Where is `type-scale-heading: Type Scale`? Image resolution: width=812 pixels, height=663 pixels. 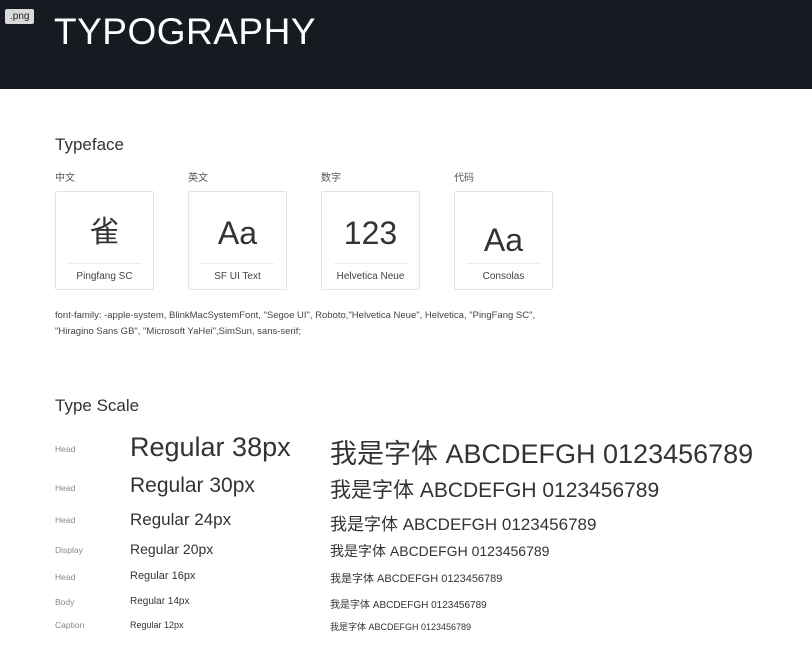 type-scale-heading: Type Scale is located at coordinates (97, 405).